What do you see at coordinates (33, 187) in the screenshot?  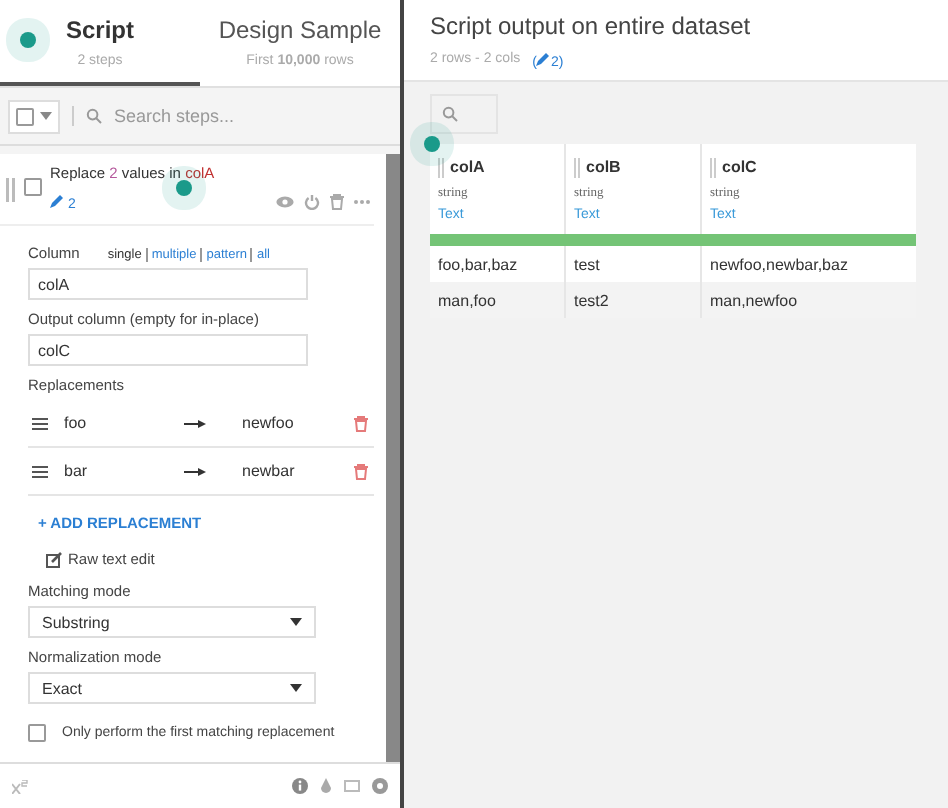 I see `step-checkbox` at bounding box center [33, 187].